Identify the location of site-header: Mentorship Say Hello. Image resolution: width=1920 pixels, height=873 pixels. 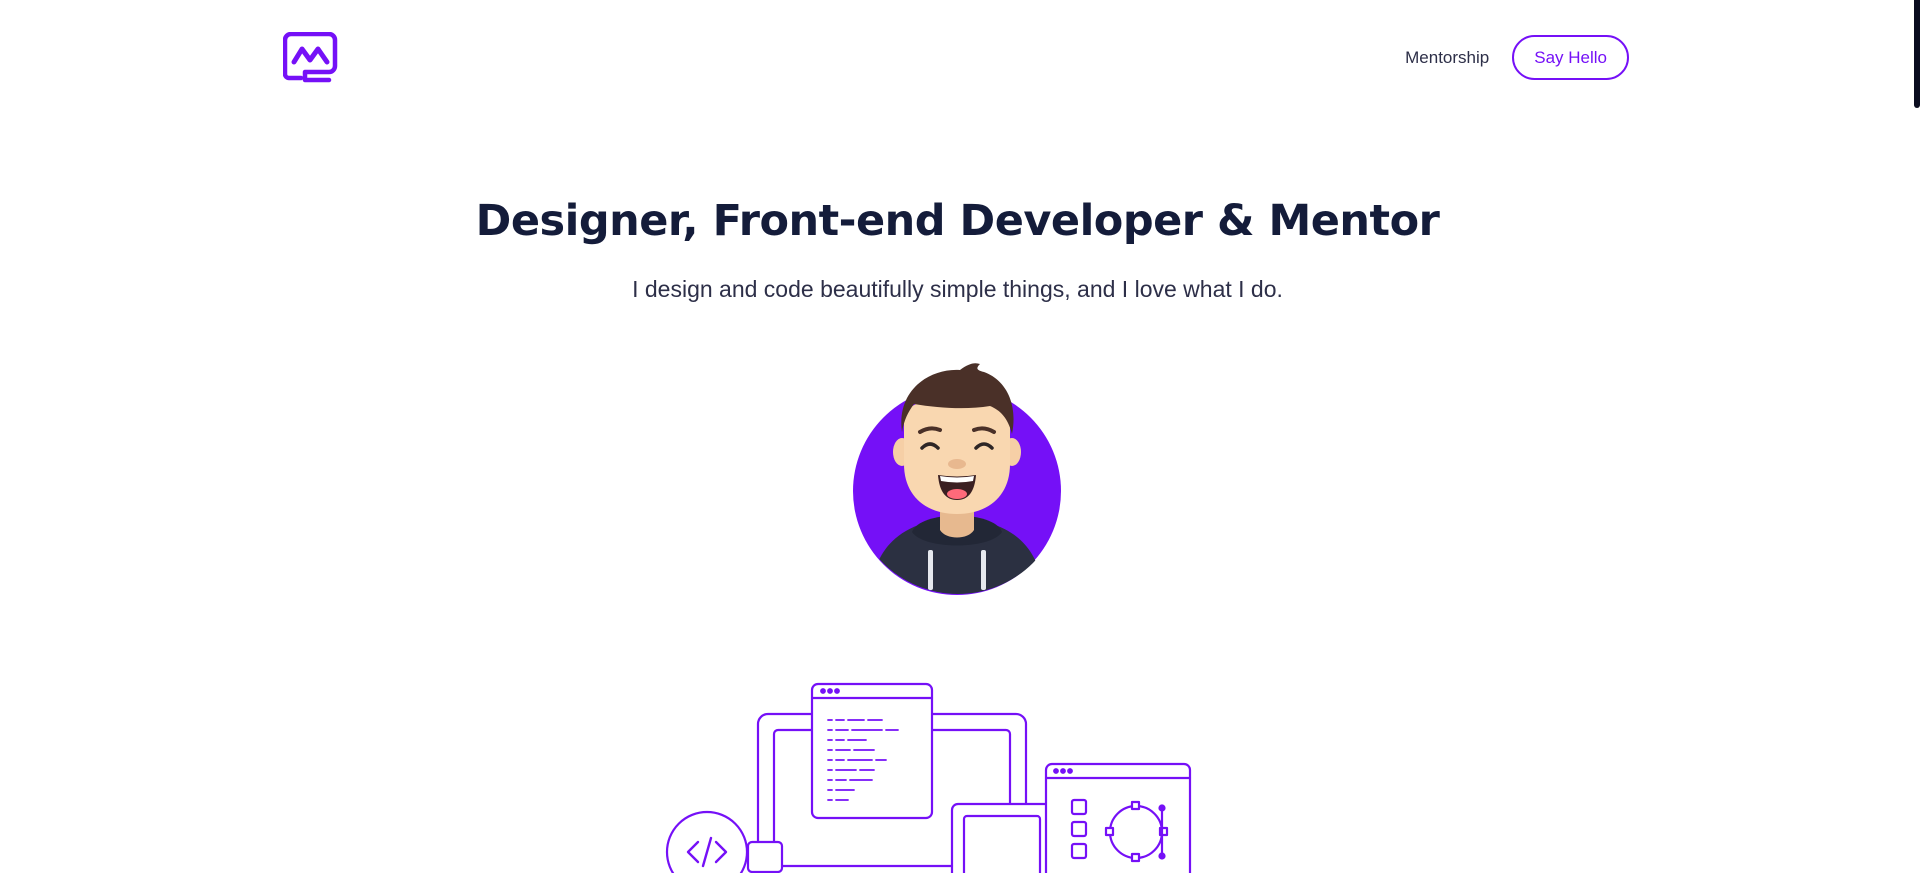
(960, 58).